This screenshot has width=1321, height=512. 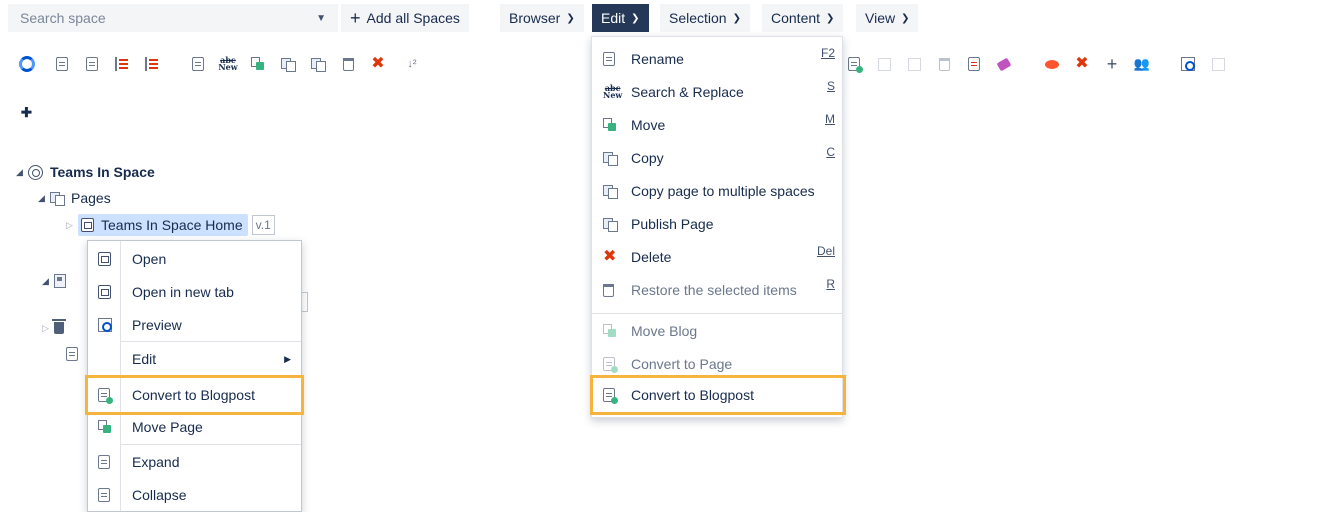 What do you see at coordinates (1004, 64) in the screenshot?
I see `label-button` at bounding box center [1004, 64].